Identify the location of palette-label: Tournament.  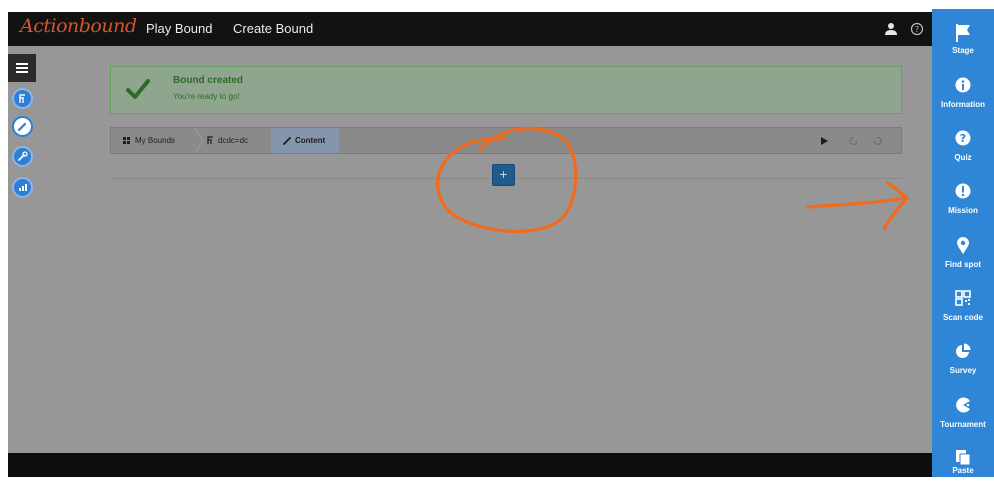
(963, 424).